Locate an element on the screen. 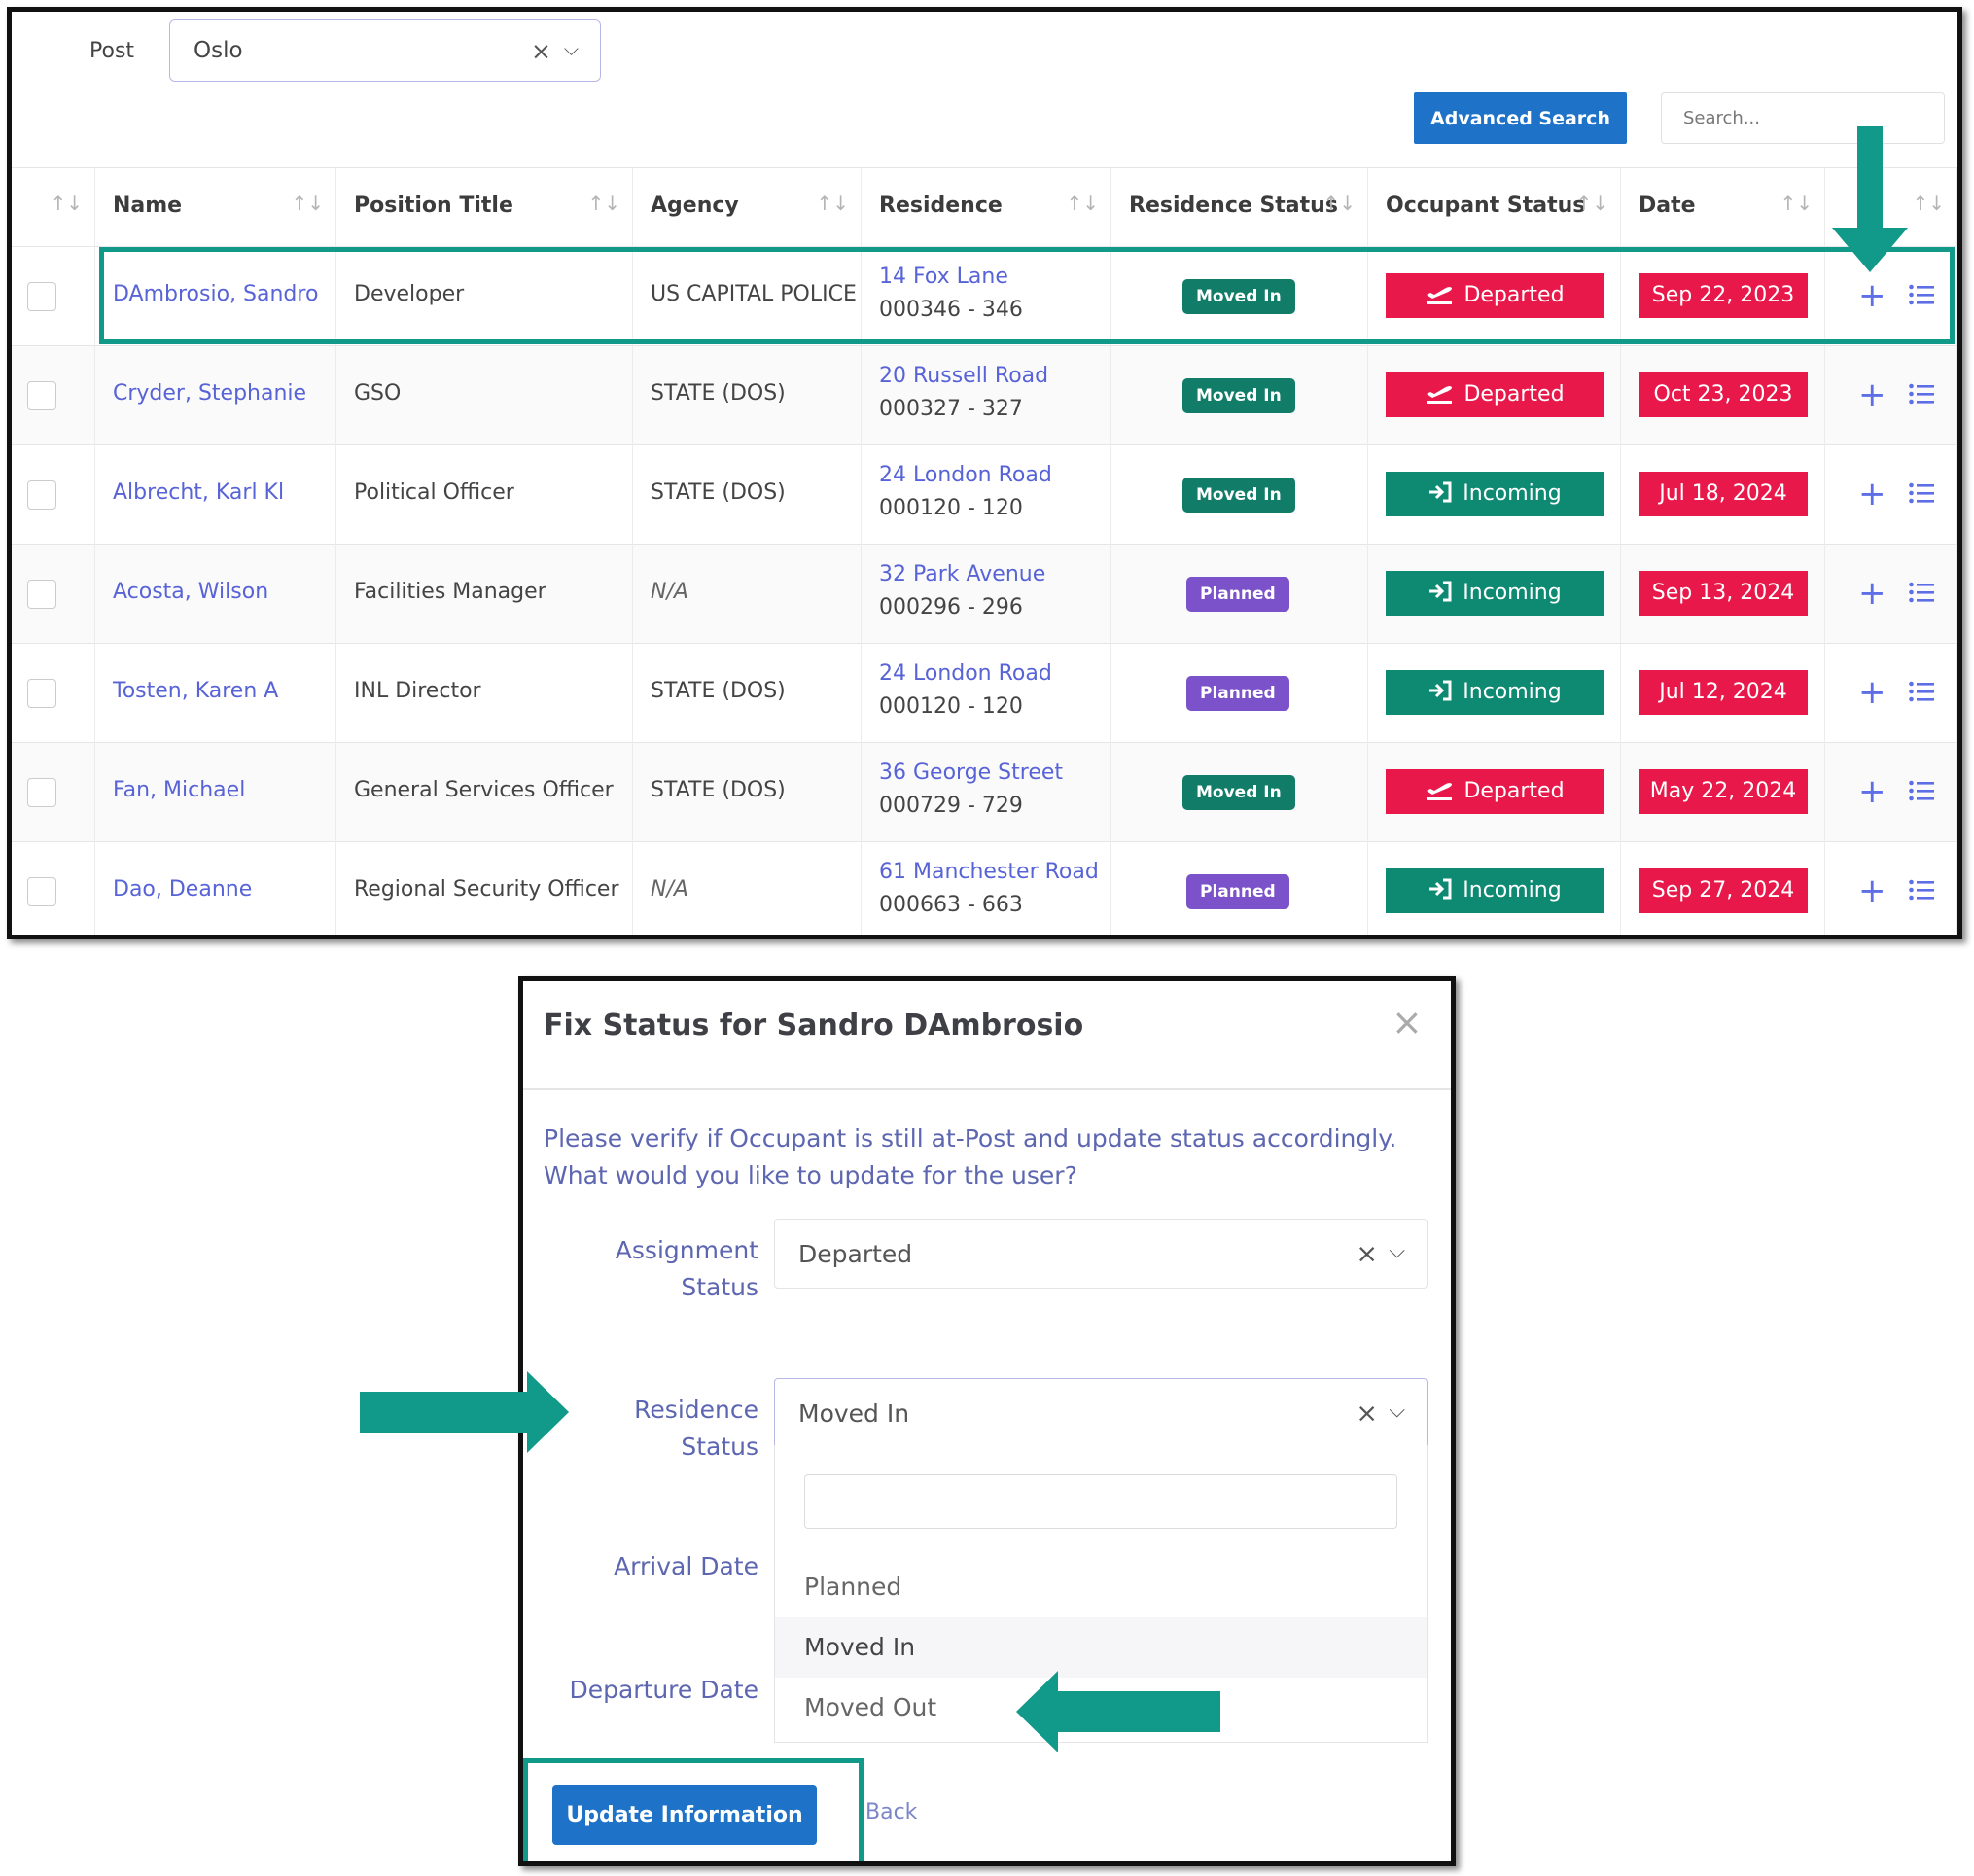 Image resolution: width=1974 pixels, height=1876 pixels. residence-status-badge: Planned is located at coordinates (1237, 891).